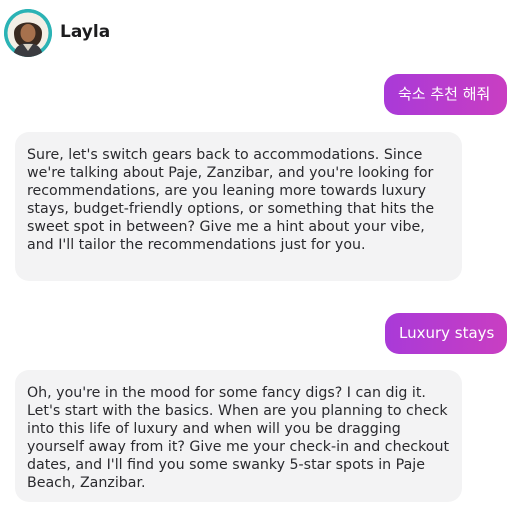 This screenshot has width=516, height=506. I want to click on user-message-bubble: 숙소 추천 해줘, so click(445, 94).